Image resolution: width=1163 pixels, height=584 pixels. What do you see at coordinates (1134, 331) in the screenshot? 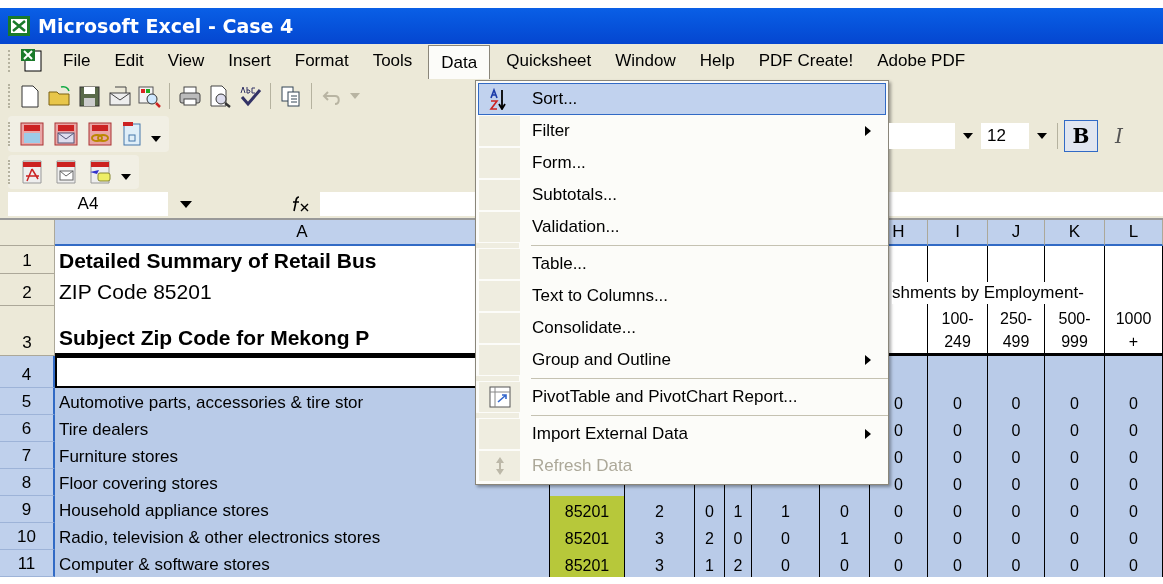
I see `table-cell: 1000 +` at bounding box center [1134, 331].